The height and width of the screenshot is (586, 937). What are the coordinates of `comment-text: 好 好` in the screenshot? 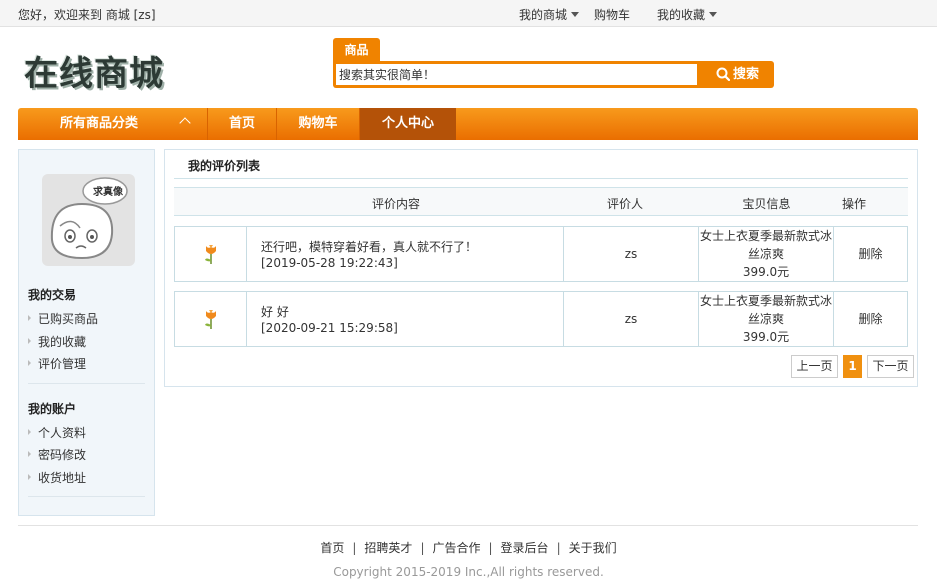 It's located at (275, 312).